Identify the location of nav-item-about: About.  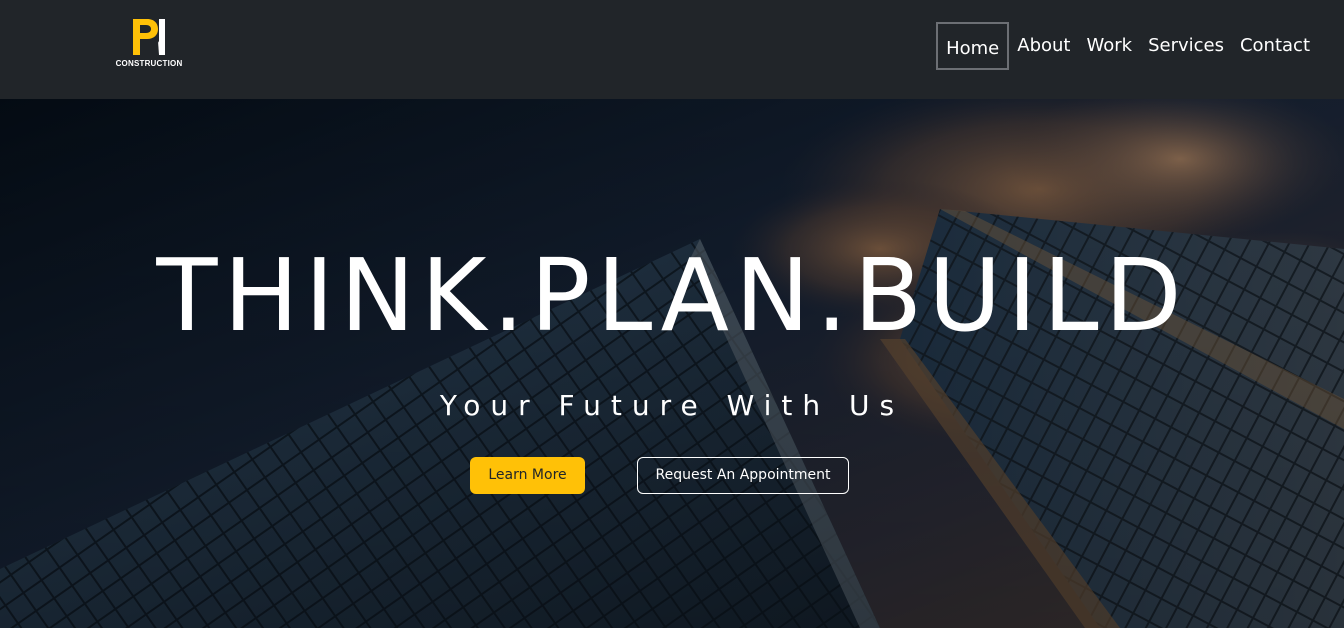
(1043, 46).